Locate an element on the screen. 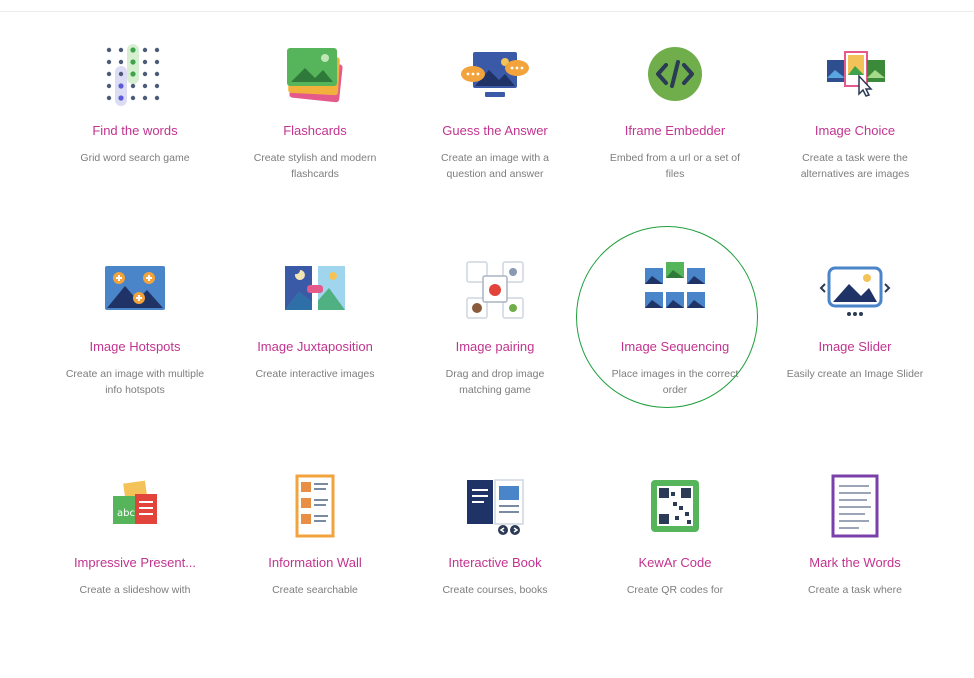 This screenshot has width=974, height=678. card-title: Guess the Answer is located at coordinates (495, 130).